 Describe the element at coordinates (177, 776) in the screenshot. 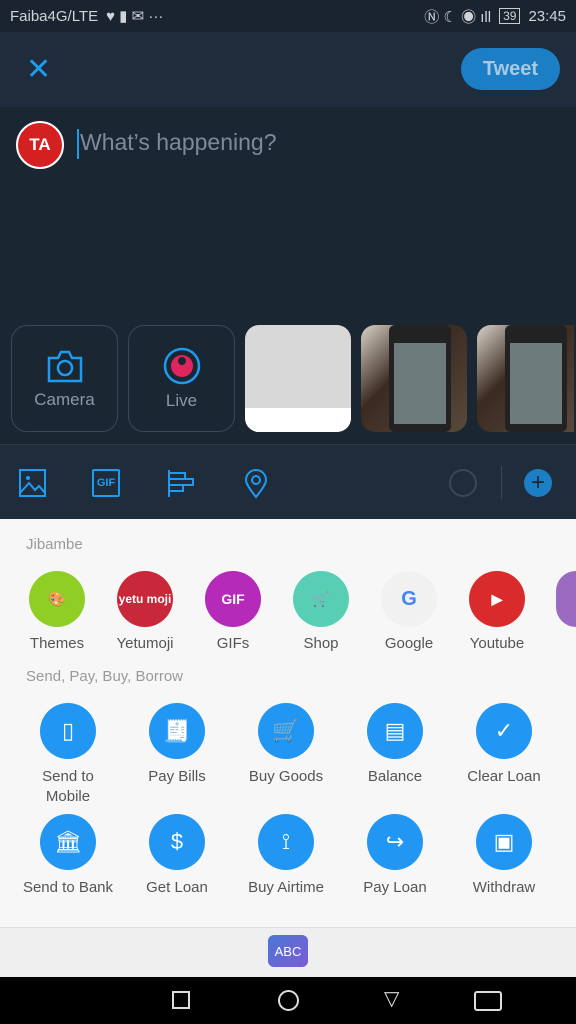

I see `pay-label: Pay Bills` at that location.